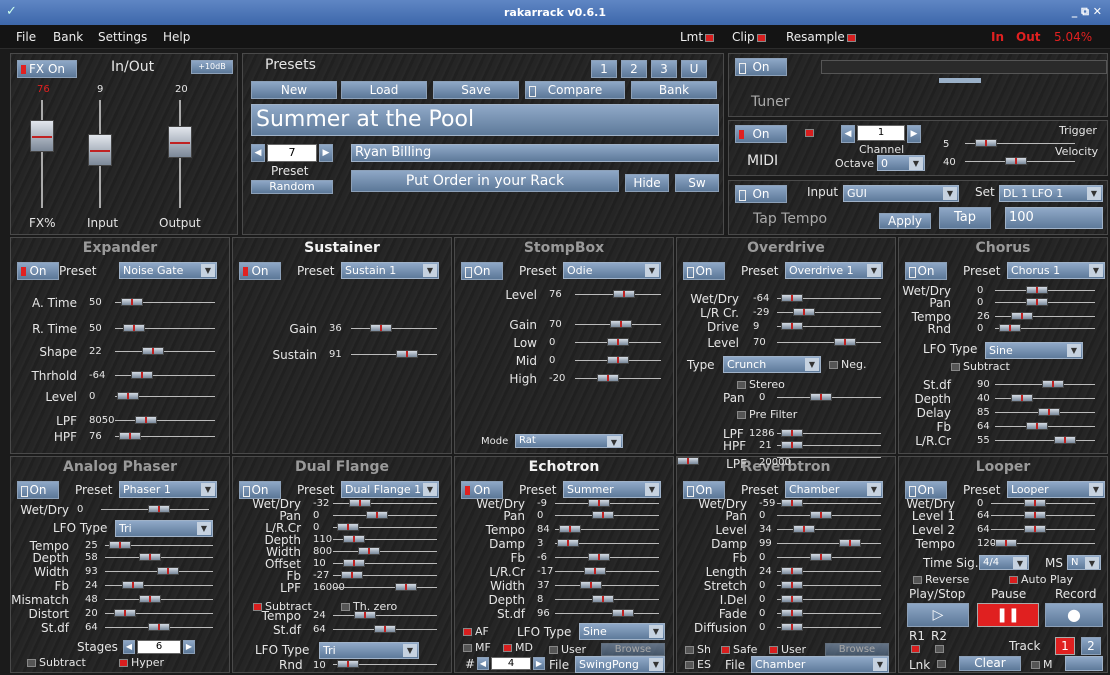 This screenshot has height=675, width=1110. Describe the element at coordinates (485, 120) in the screenshot. I see `preset-name-field: Summer at the Pool` at that location.